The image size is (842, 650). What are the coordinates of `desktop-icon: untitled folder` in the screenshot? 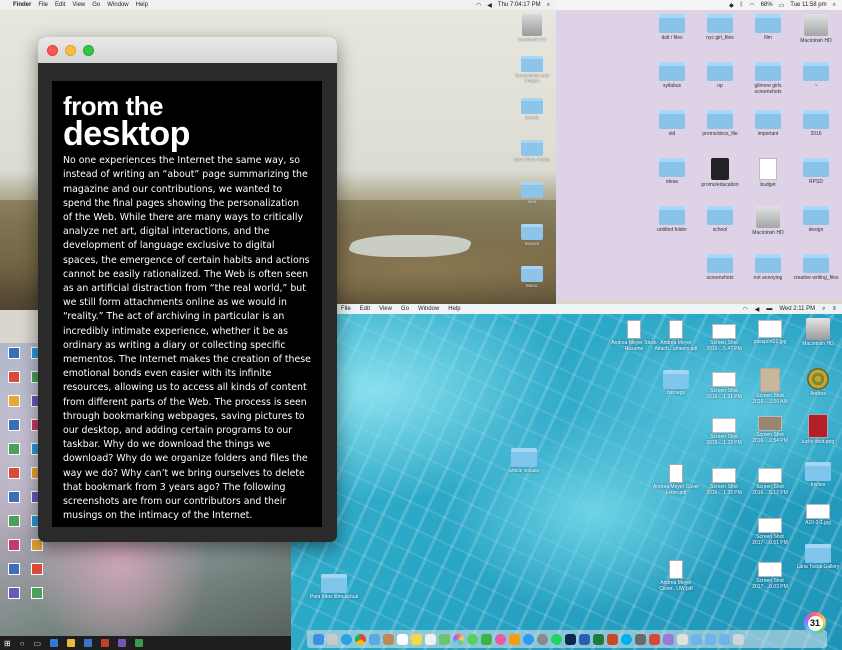 It's located at (672, 230).